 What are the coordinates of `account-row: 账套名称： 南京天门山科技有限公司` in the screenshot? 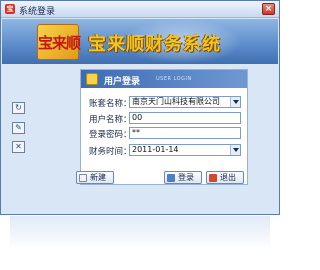 It's located at (164, 102).